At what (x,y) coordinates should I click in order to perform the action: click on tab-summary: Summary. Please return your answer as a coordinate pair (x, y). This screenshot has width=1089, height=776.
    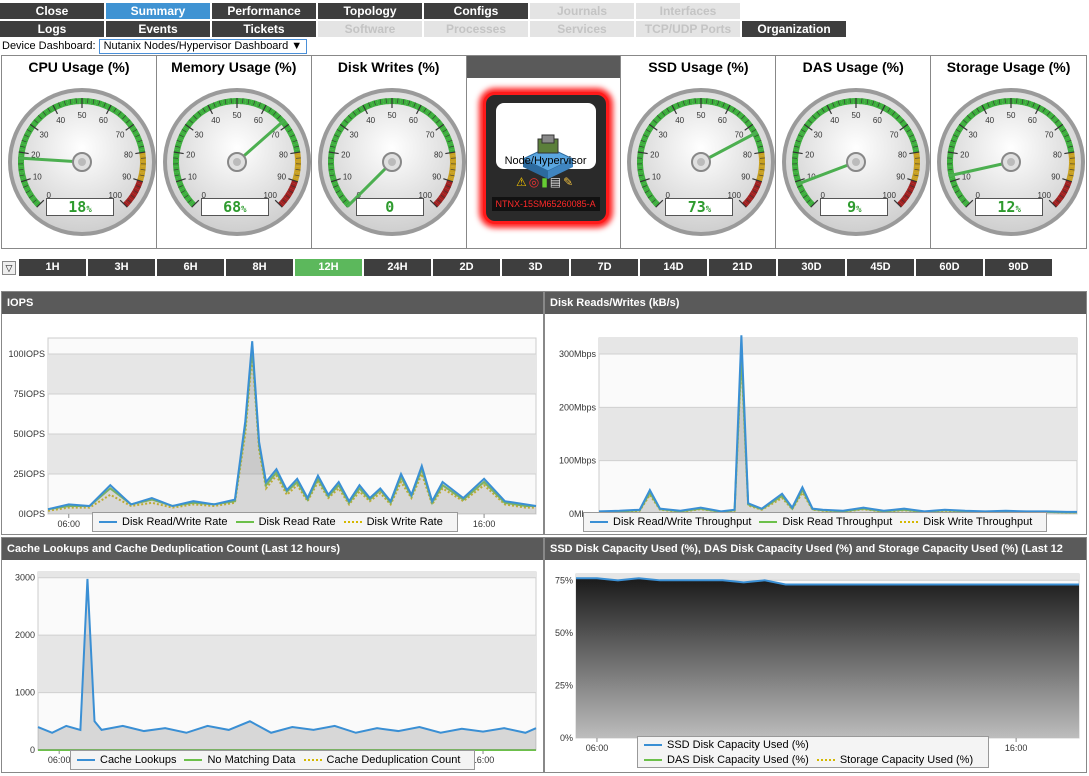
    Looking at the image, I should click on (158, 11).